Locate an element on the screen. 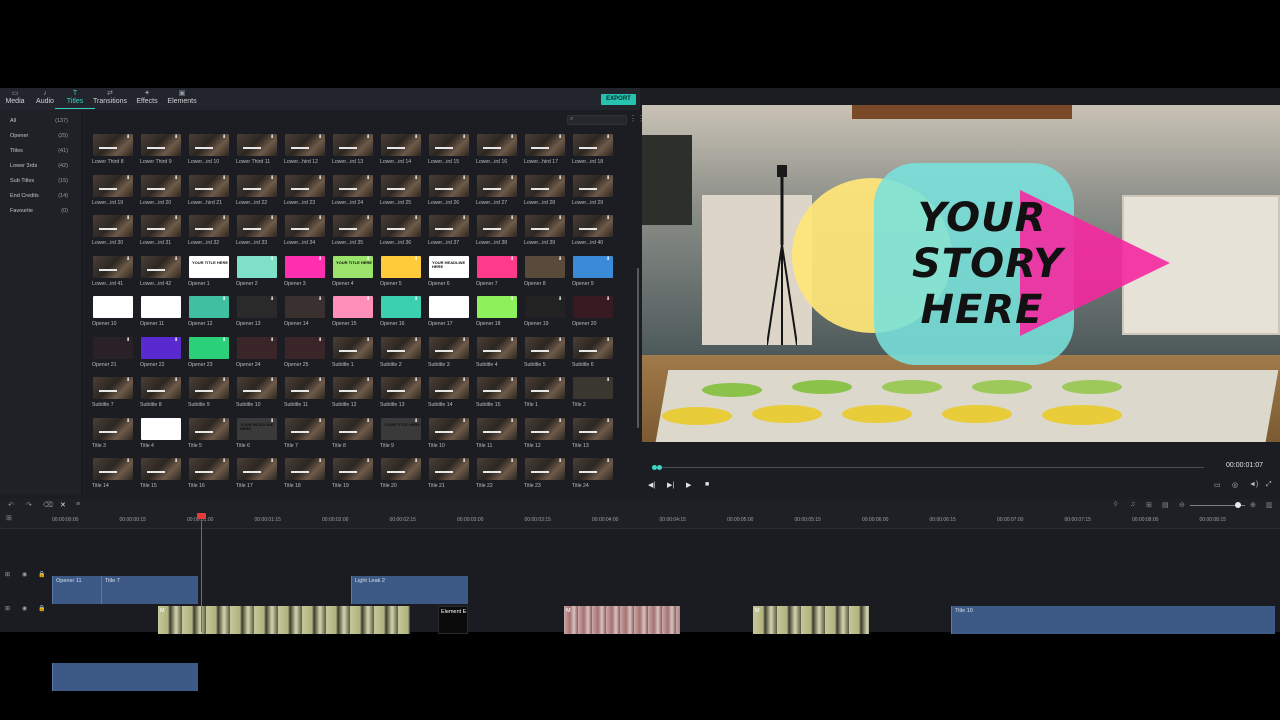  title-template-item: ⬇ Lower Third 8 is located at coordinates (114, 154).